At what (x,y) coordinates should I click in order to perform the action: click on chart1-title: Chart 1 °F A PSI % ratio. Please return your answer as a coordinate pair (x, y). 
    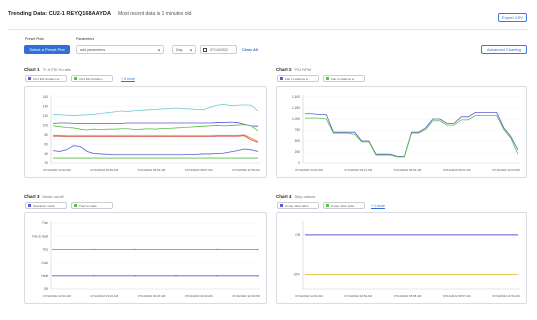
    Looking at the image, I should click on (47, 69).